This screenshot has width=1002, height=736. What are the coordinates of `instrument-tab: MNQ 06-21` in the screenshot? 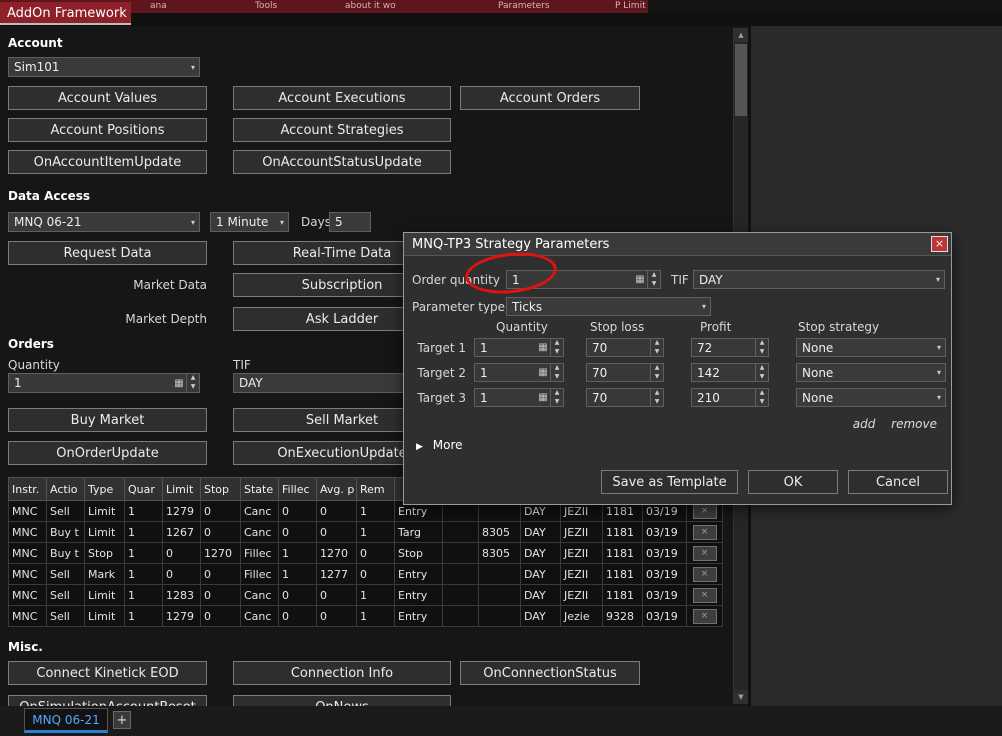 It's located at (66, 720).